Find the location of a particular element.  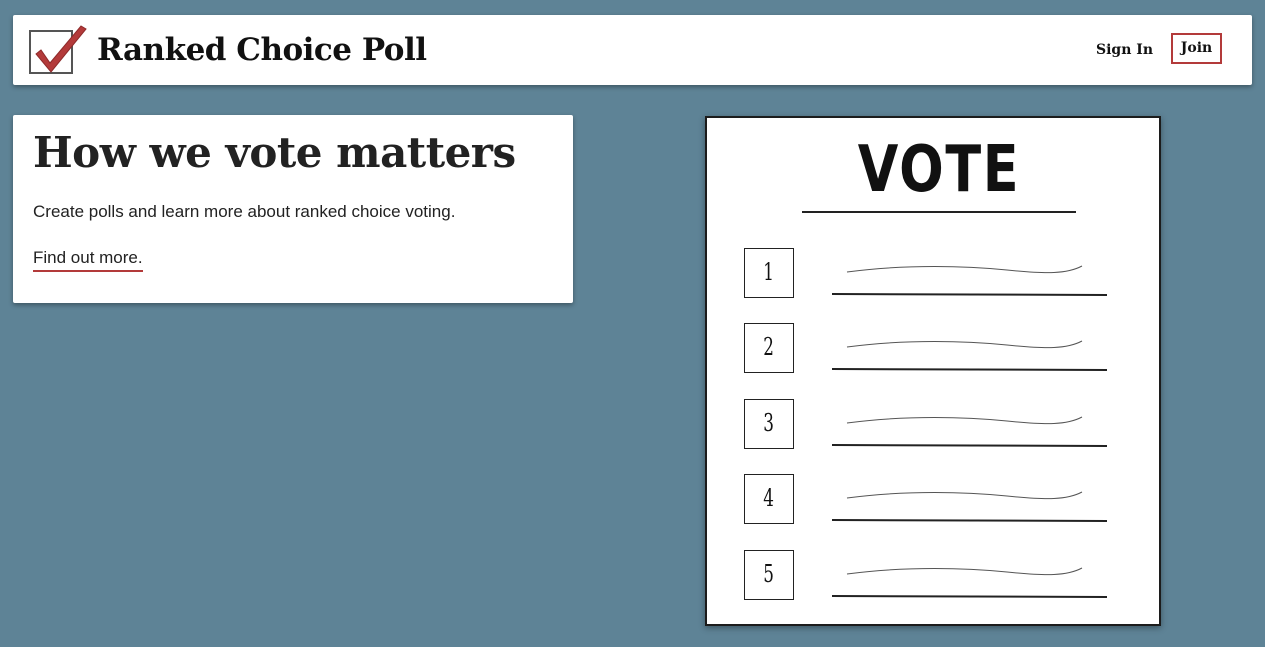

rank-box-1: 1 is located at coordinates (769, 273).